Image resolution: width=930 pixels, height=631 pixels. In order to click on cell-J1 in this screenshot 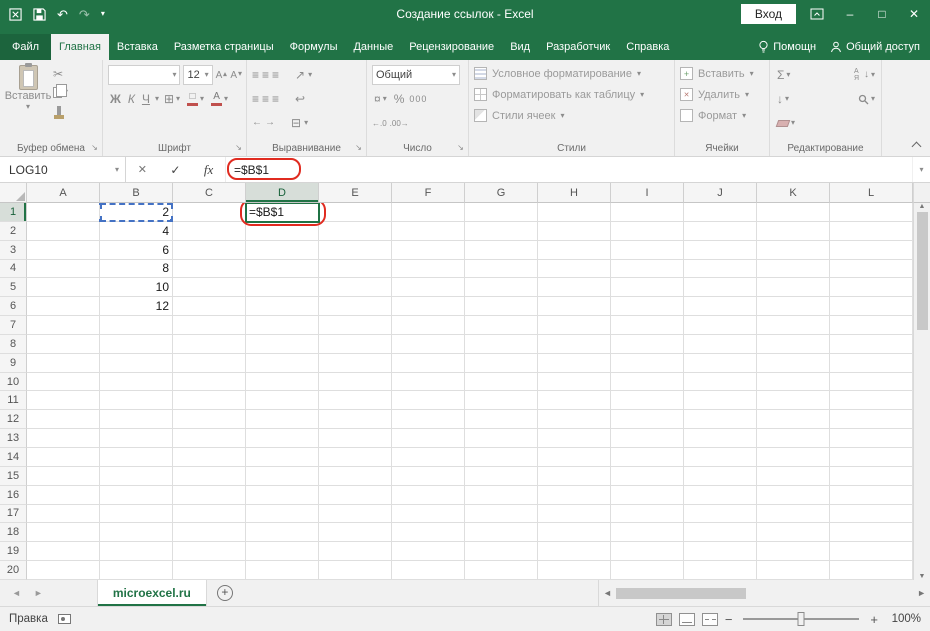, I will do `click(720, 212)`.